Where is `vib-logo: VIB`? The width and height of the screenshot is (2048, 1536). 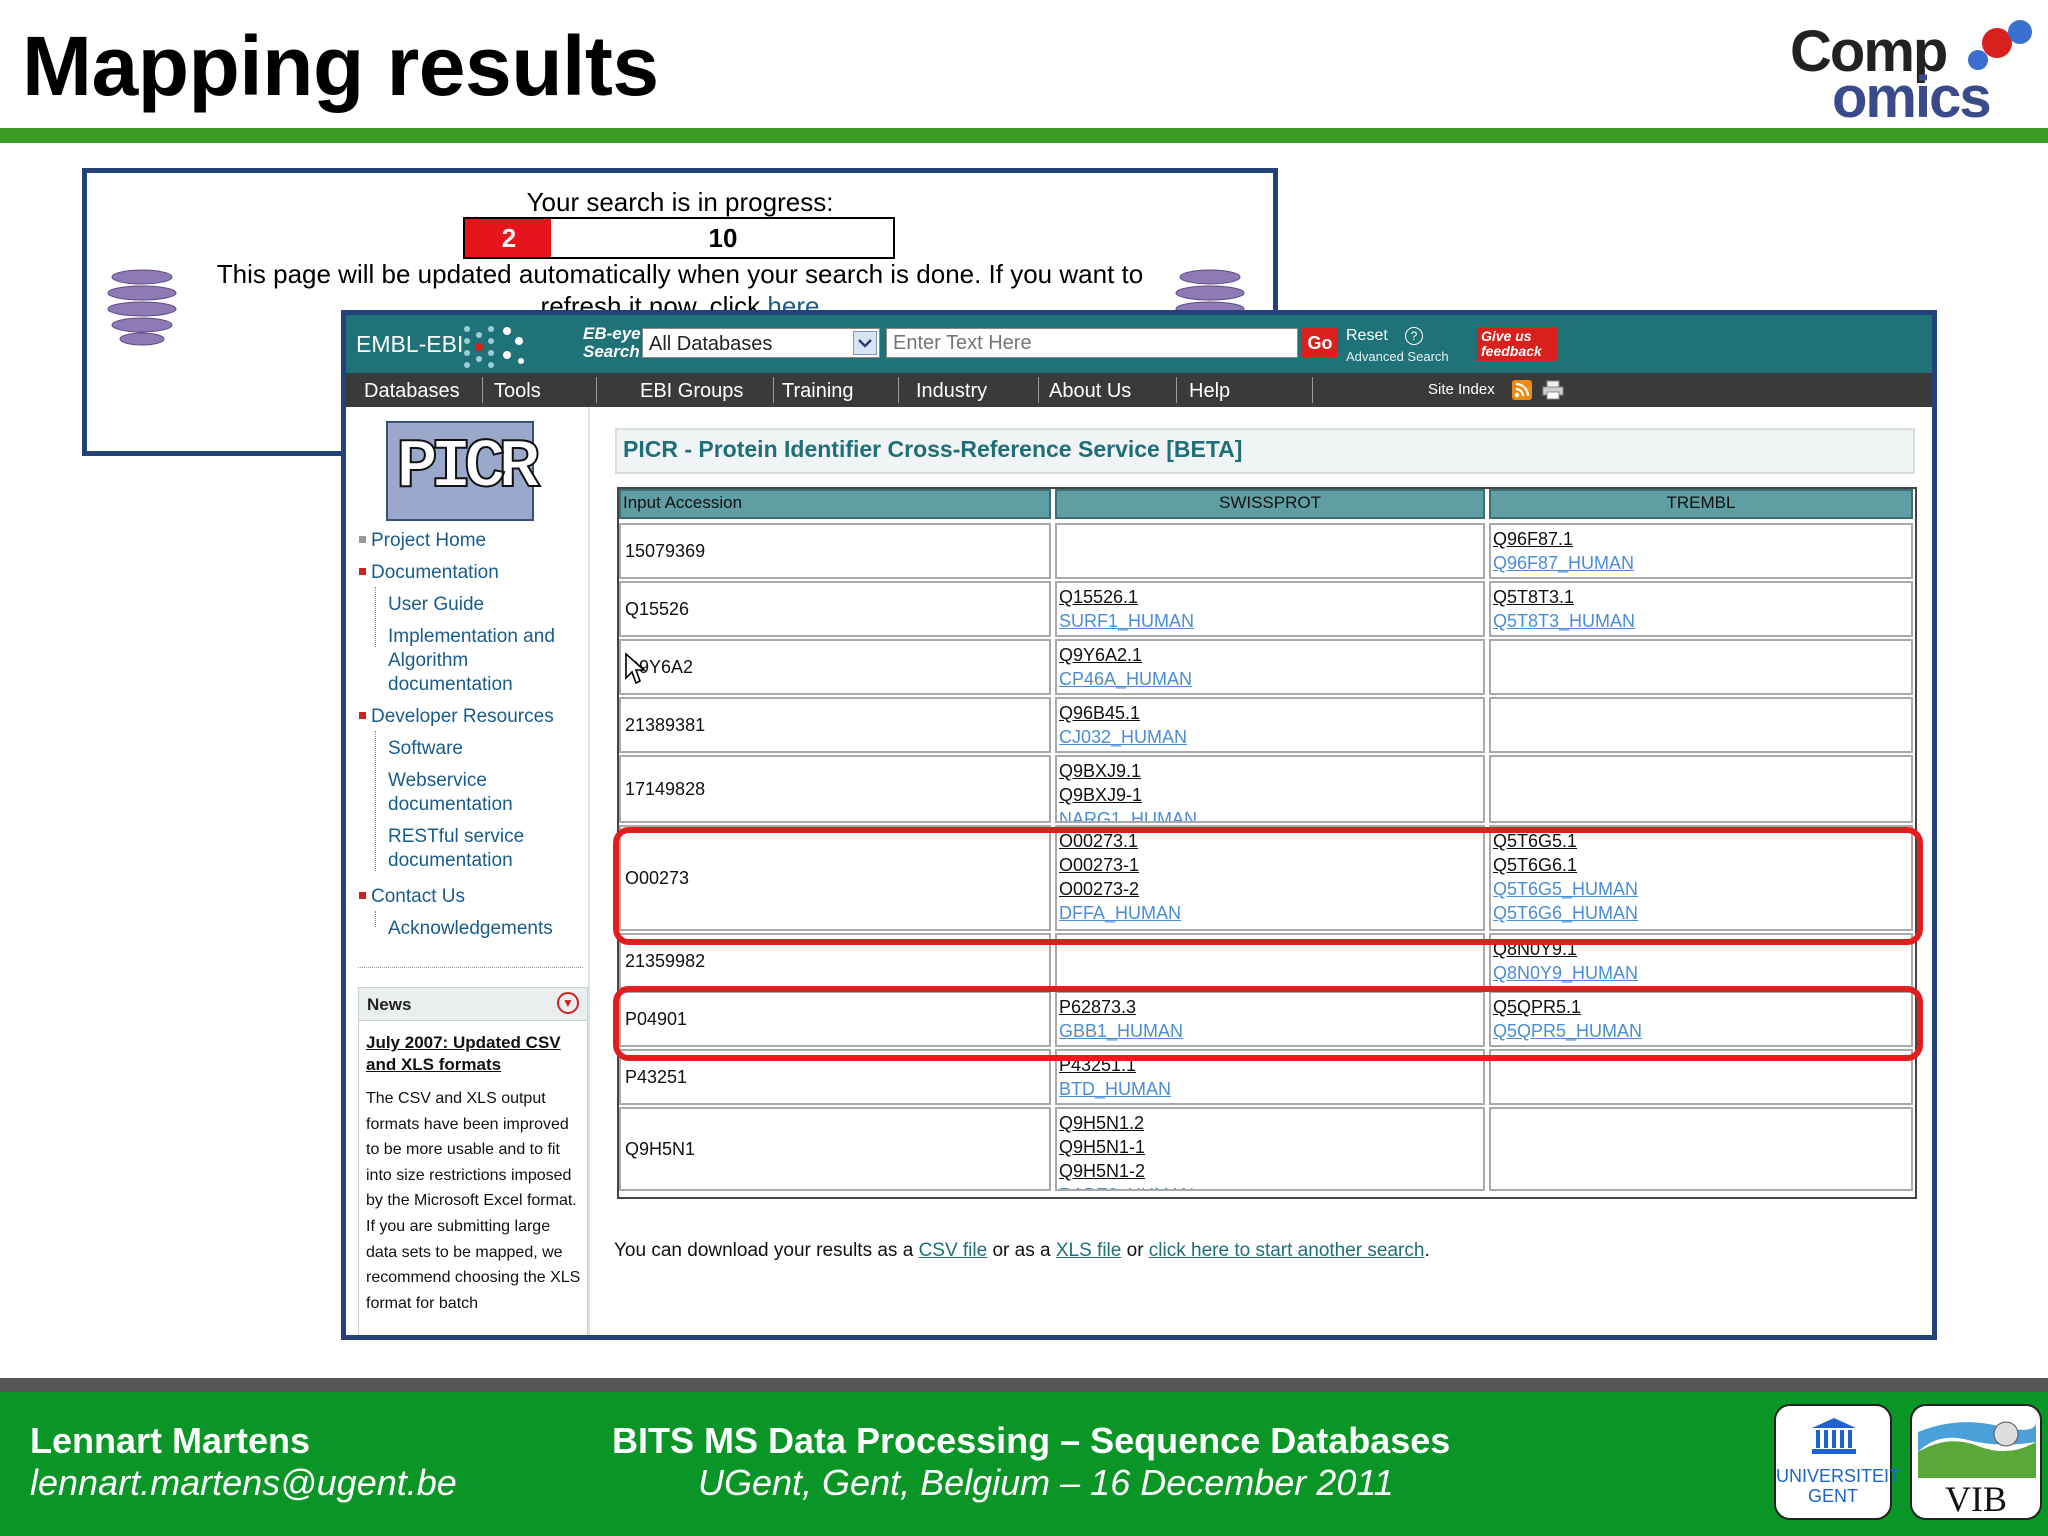 vib-logo: VIB is located at coordinates (1976, 1462).